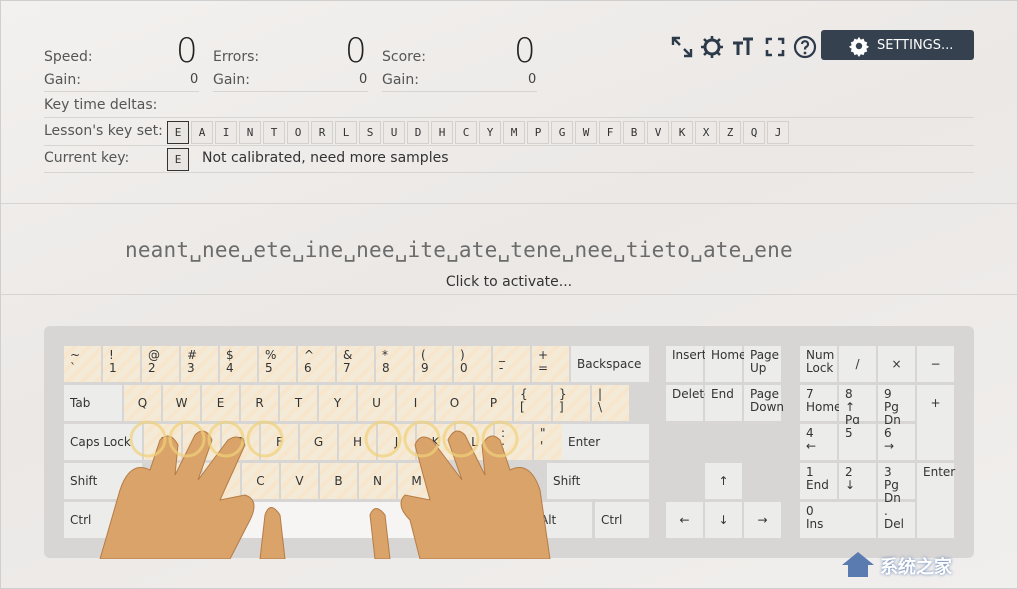 The image size is (1018, 589). Describe the element at coordinates (896, 520) in the screenshot. I see `key-num-dot: . Del` at that location.